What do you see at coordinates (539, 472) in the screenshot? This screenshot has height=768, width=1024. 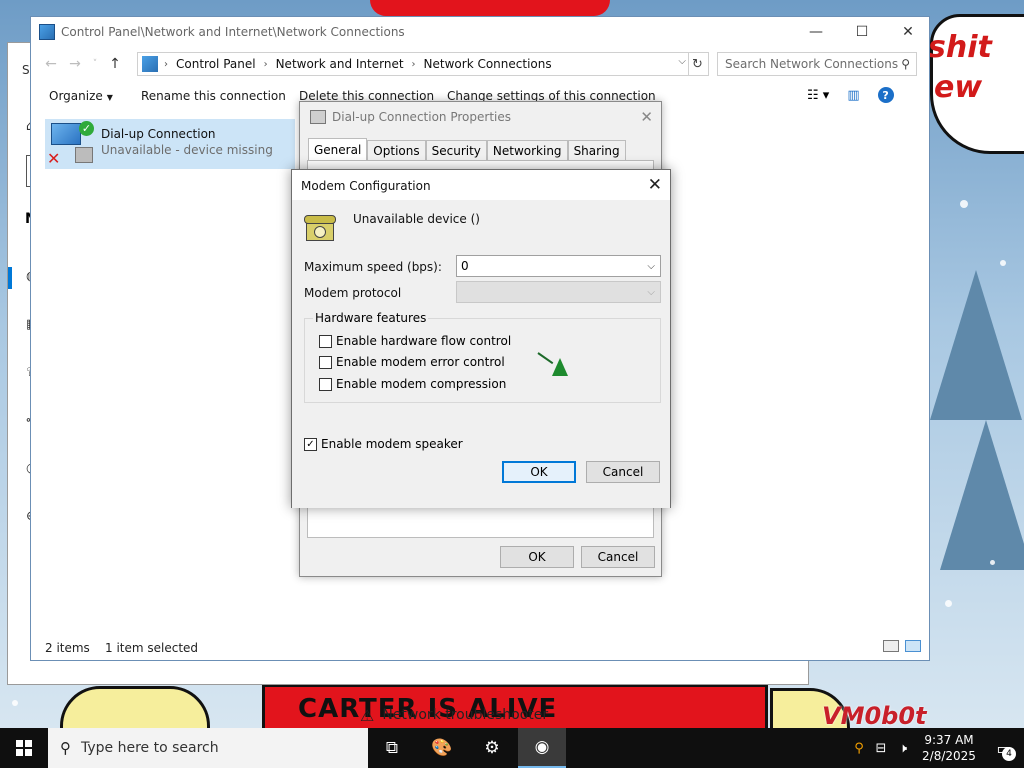 I see `modem-ok-button: OK` at bounding box center [539, 472].